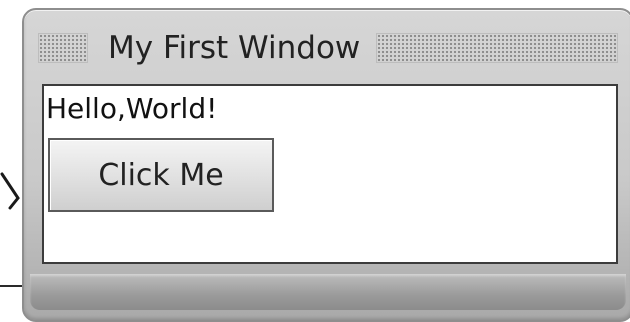 The image size is (630, 322). Describe the element at coordinates (10, 191) in the screenshot. I see `background-stroke` at that location.